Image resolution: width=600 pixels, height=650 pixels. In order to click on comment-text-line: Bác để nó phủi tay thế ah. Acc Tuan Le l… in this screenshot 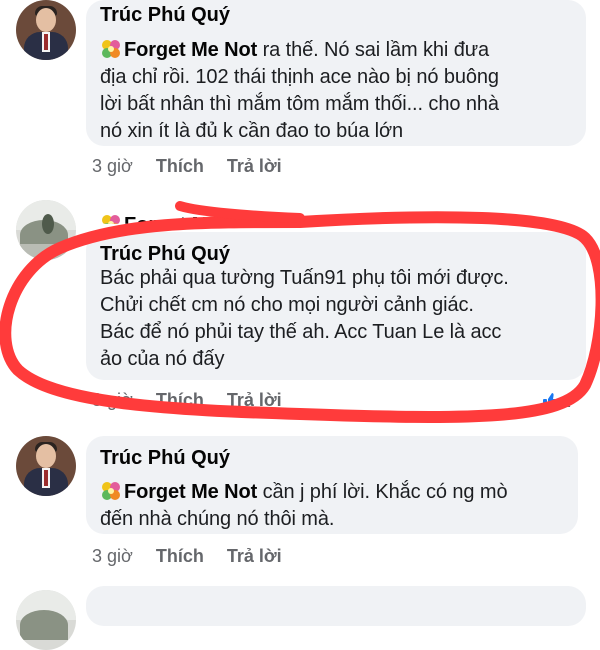, I will do `click(301, 332)`.